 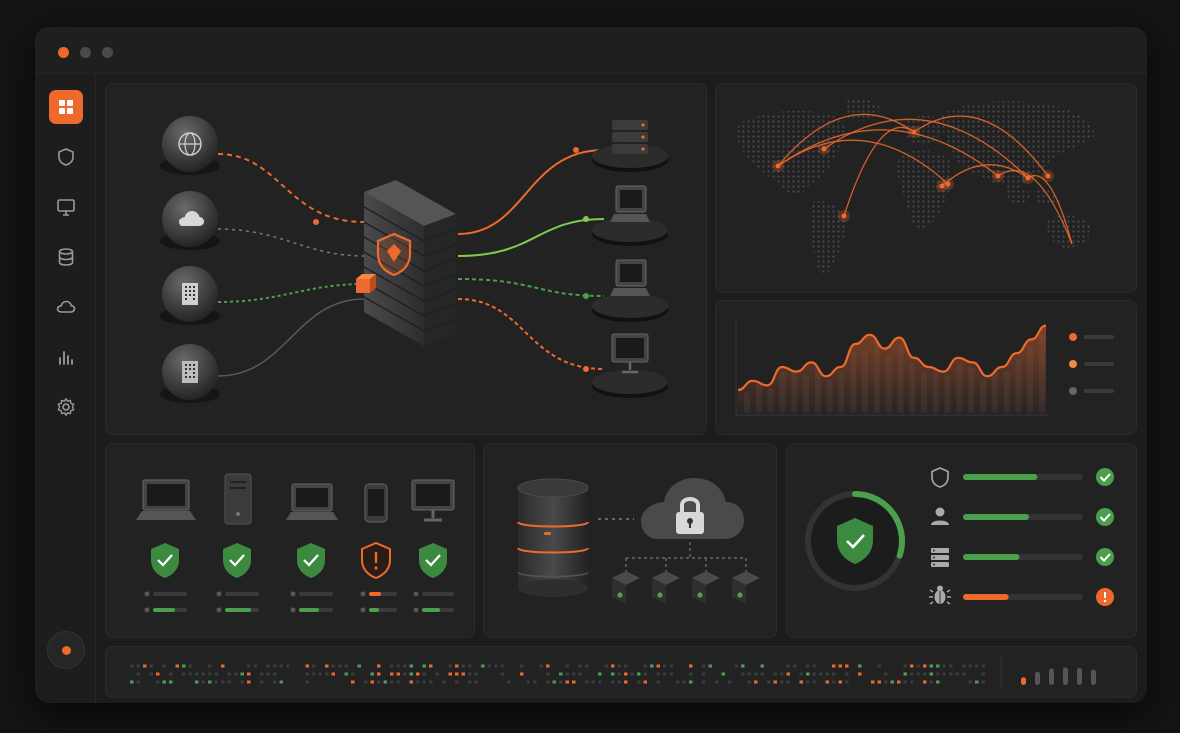 What do you see at coordinates (63, 52) in the screenshot?
I see `window-close-button` at bounding box center [63, 52].